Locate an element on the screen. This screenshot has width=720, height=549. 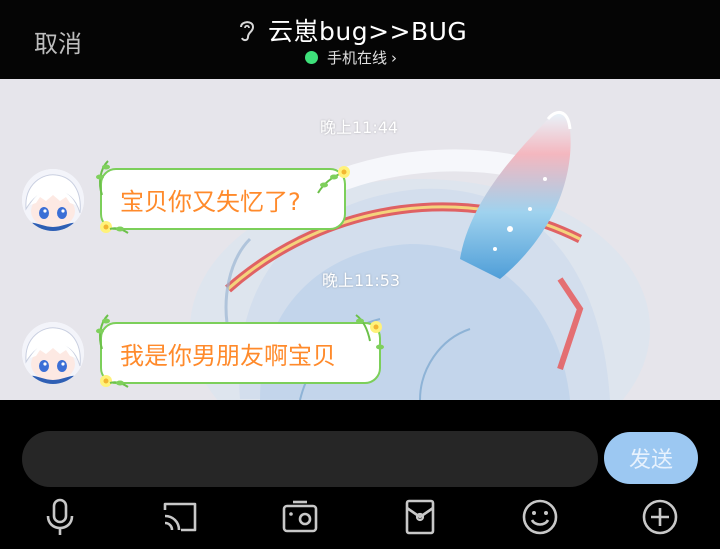
chevron-right-icon: › is located at coordinates (394, 57).